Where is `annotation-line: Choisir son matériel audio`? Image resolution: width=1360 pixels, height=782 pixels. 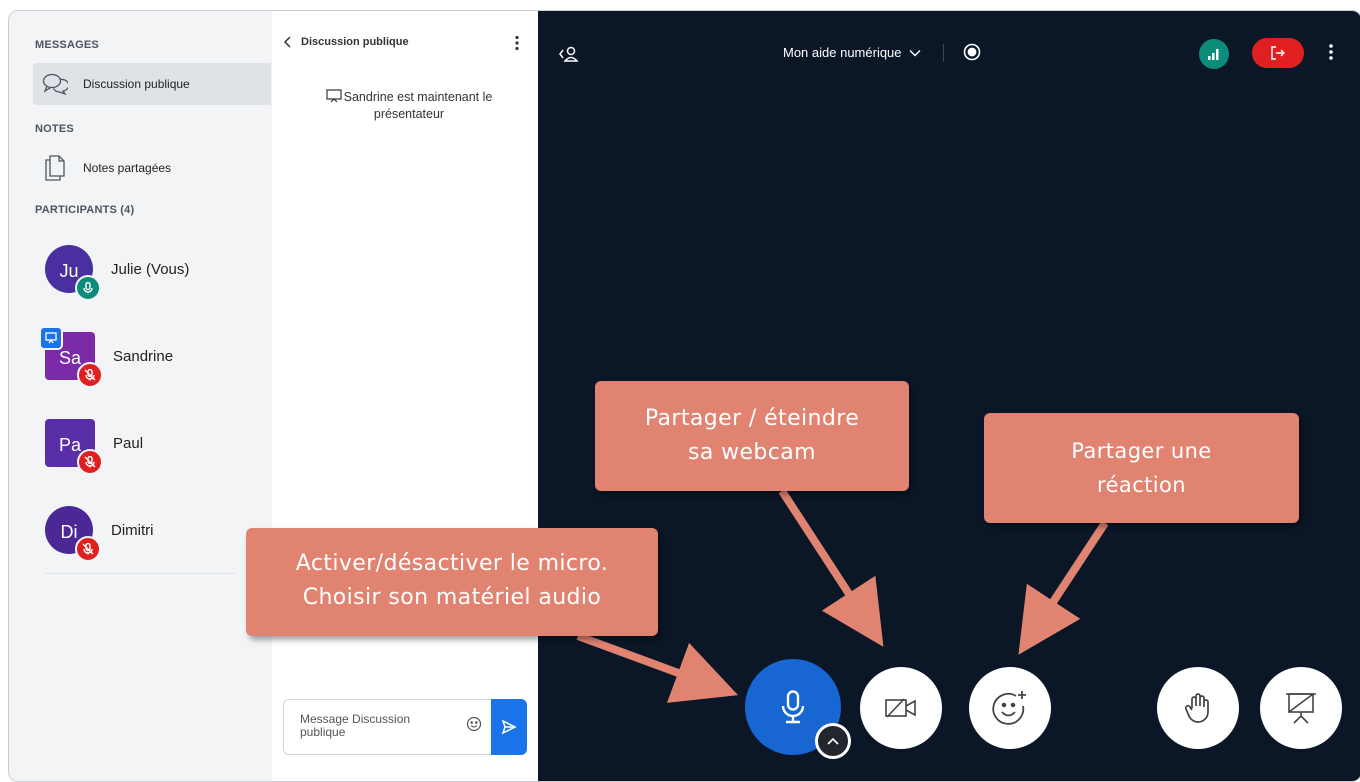 annotation-line: Choisir son matériel audio is located at coordinates (452, 597).